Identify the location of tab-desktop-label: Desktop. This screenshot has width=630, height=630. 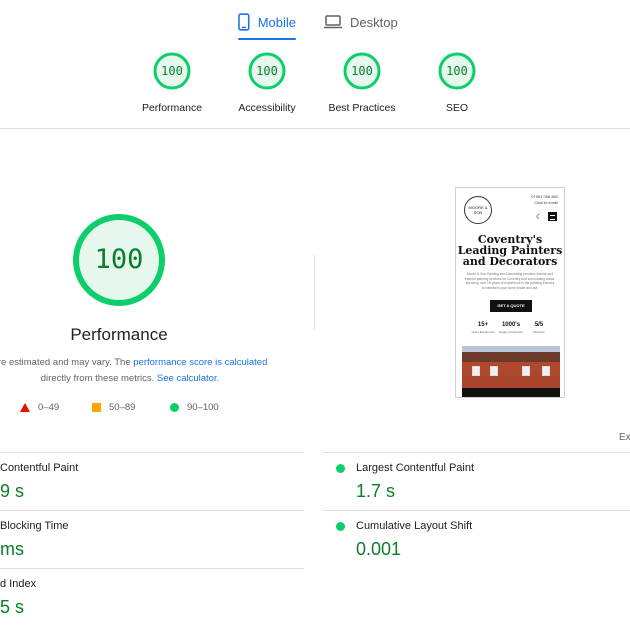
(374, 22).